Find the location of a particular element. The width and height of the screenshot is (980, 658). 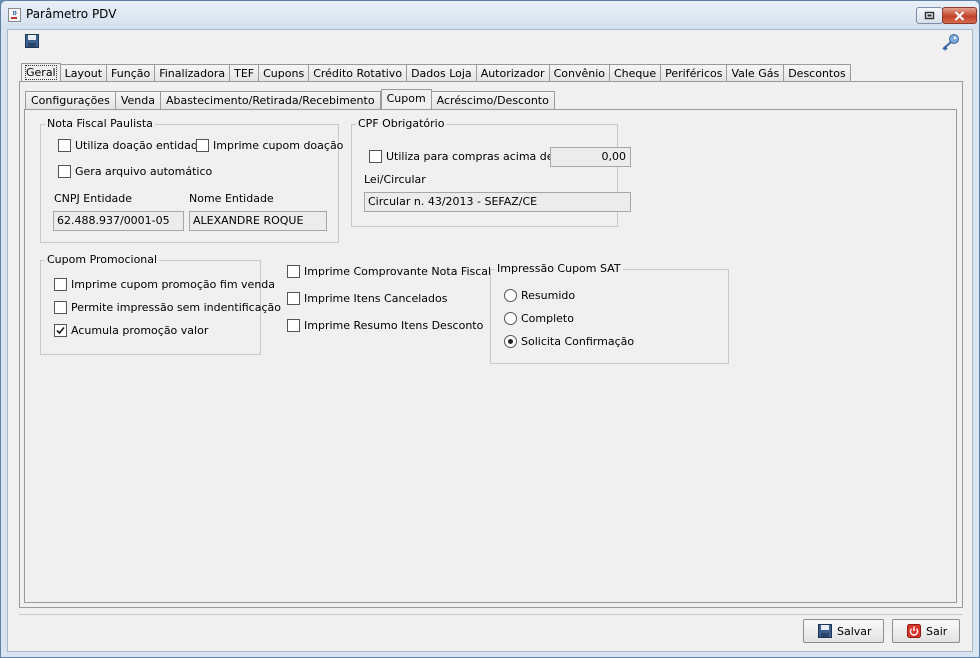

tab-abastecimento: Abastecimento/Retirada/Recebimento is located at coordinates (270, 100).